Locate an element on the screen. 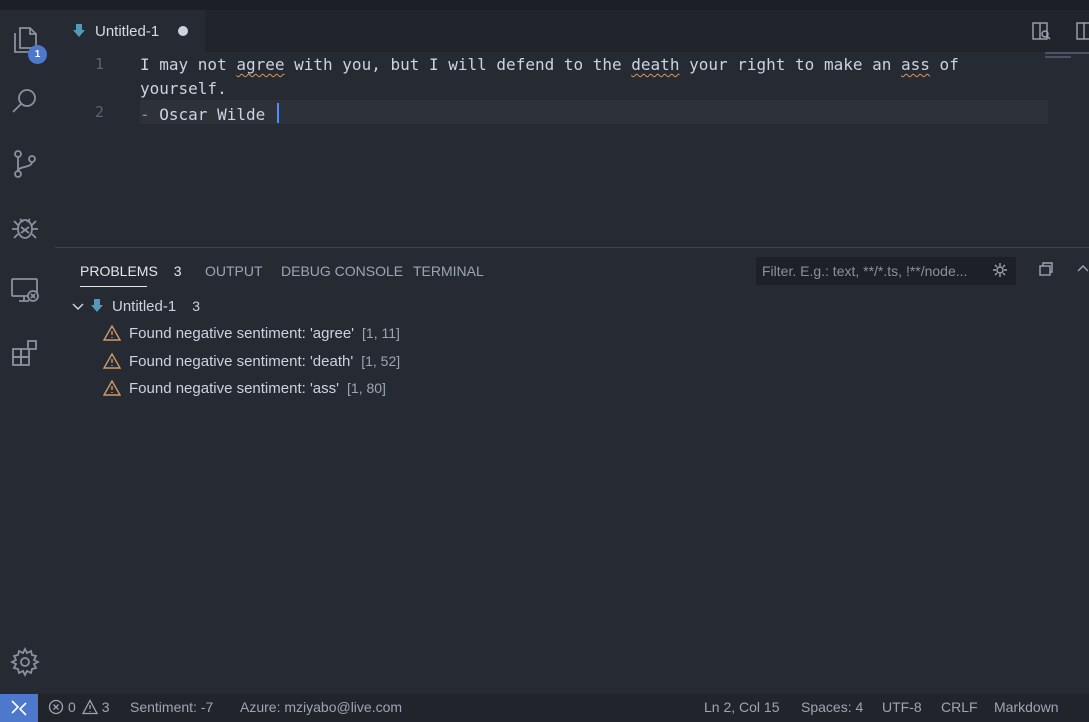  problem-message: Found negative sentiment: 'ass' is located at coordinates (234, 388).